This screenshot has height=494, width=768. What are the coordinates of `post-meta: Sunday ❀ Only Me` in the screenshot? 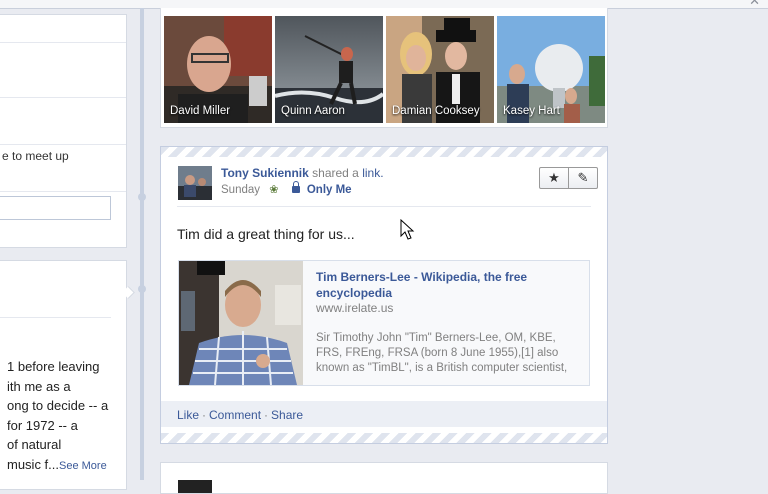 It's located at (286, 188).